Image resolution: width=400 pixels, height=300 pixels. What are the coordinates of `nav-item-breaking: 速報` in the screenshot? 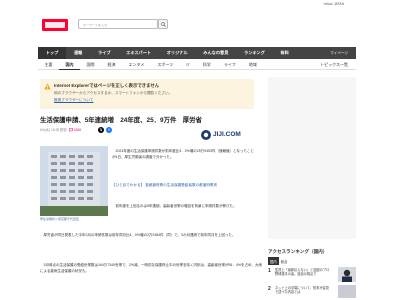 It's located at (78, 53).